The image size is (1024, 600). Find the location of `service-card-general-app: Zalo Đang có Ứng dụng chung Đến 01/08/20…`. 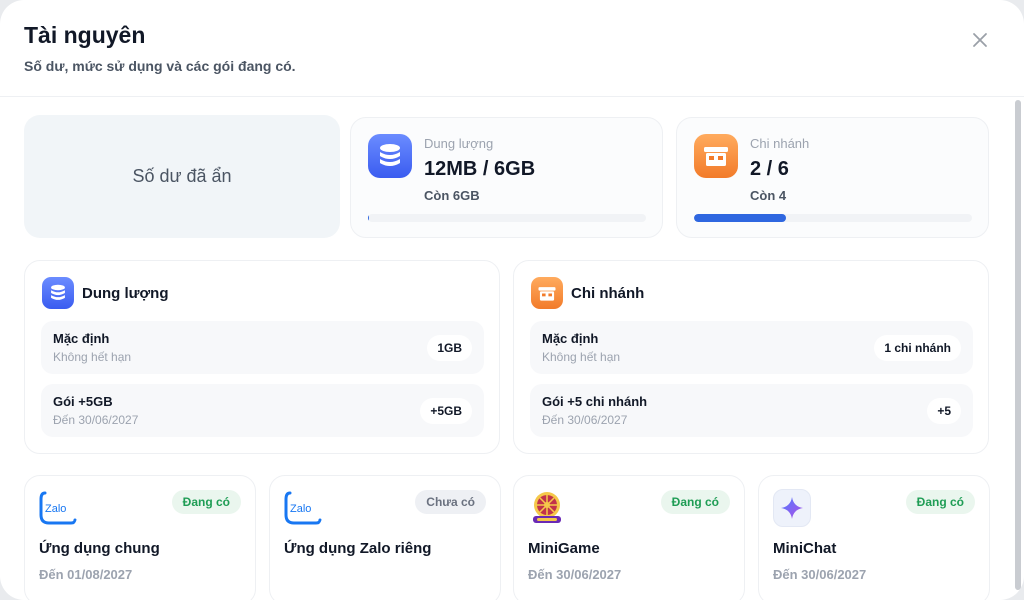

service-card-general-app: Zalo Đang có Ứng dụng chung Đến 01/08/20… is located at coordinates (140, 537).